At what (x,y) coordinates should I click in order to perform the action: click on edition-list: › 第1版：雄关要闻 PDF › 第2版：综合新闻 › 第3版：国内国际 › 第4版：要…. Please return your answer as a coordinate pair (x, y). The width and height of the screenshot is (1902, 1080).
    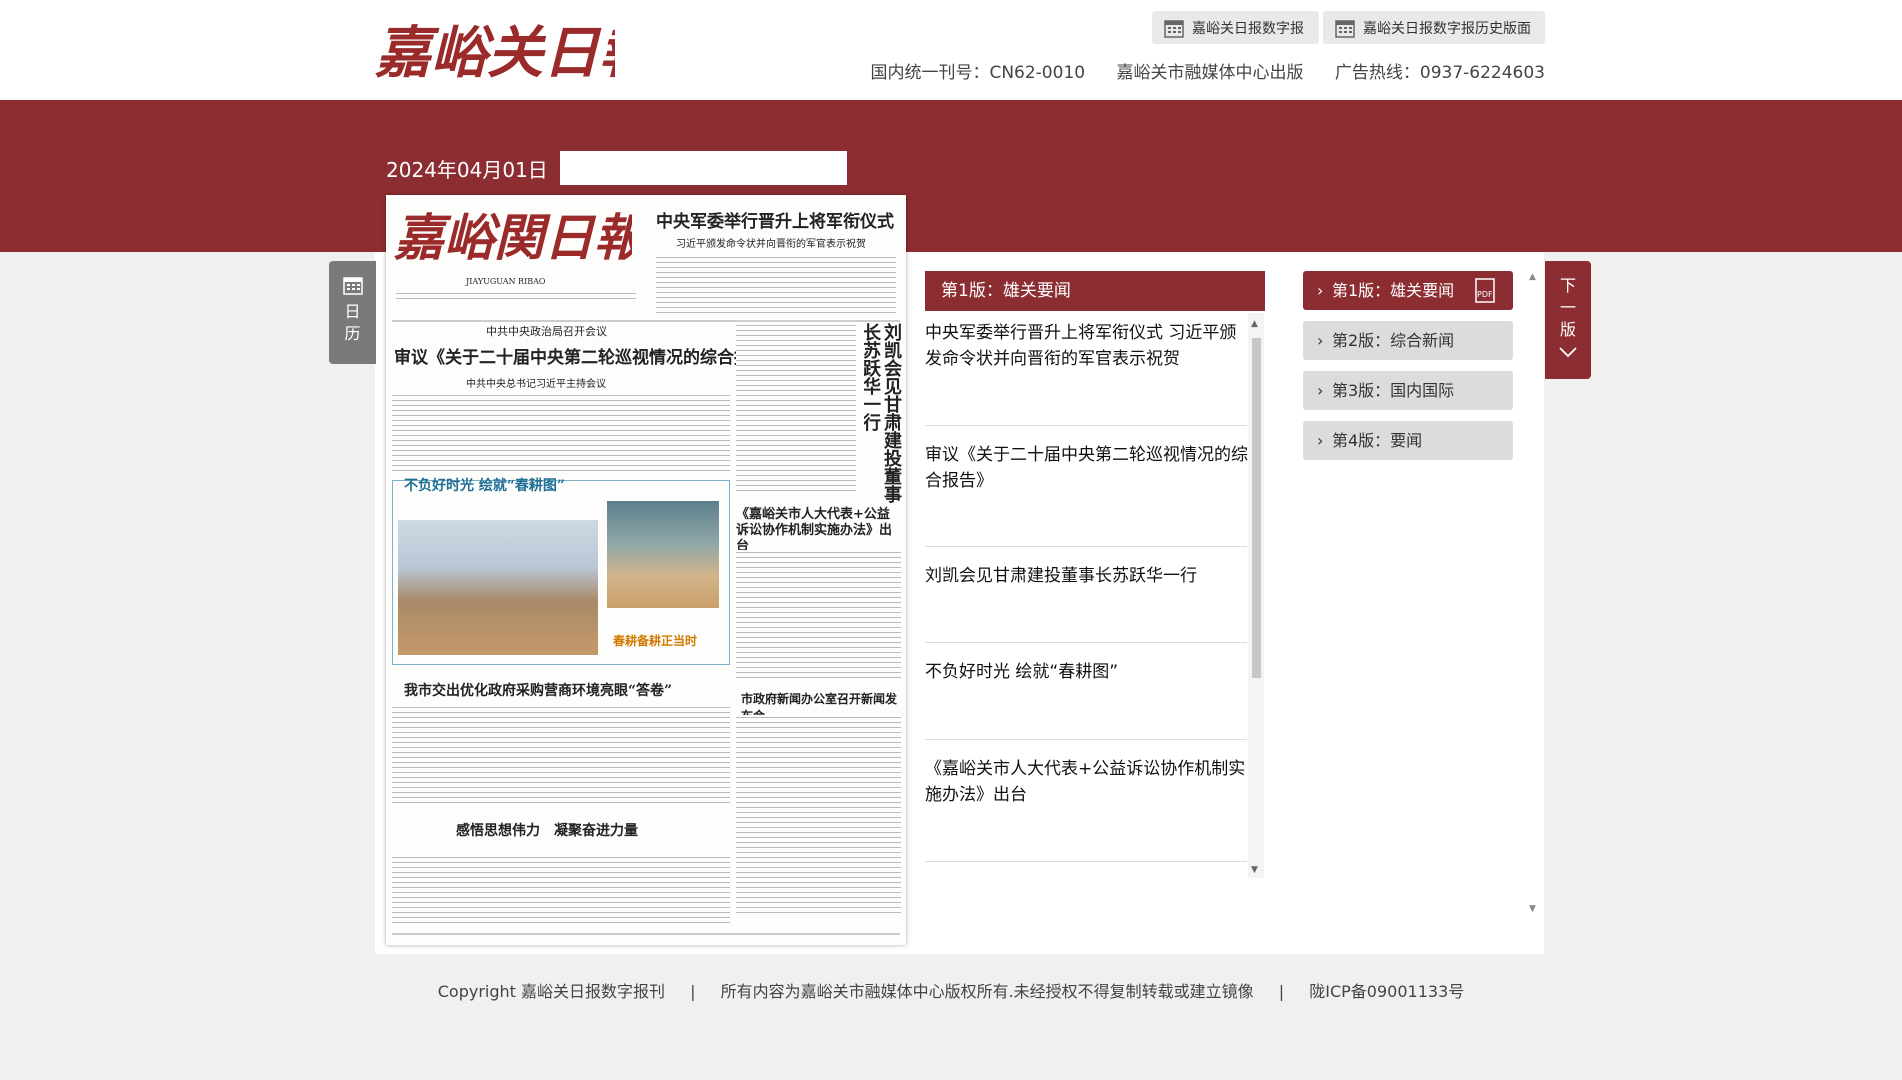
    Looking at the image, I should click on (1408, 371).